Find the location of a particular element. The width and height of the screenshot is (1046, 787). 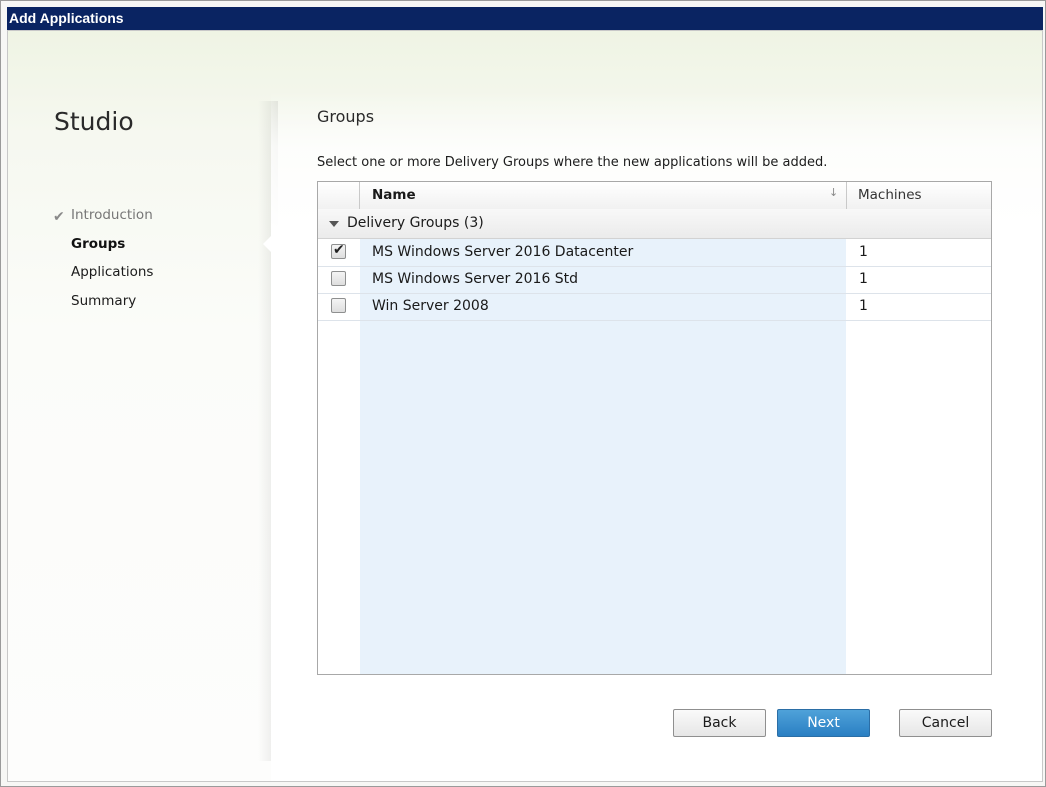

group-header-row: Delivery Groups (3) is located at coordinates (654, 224).